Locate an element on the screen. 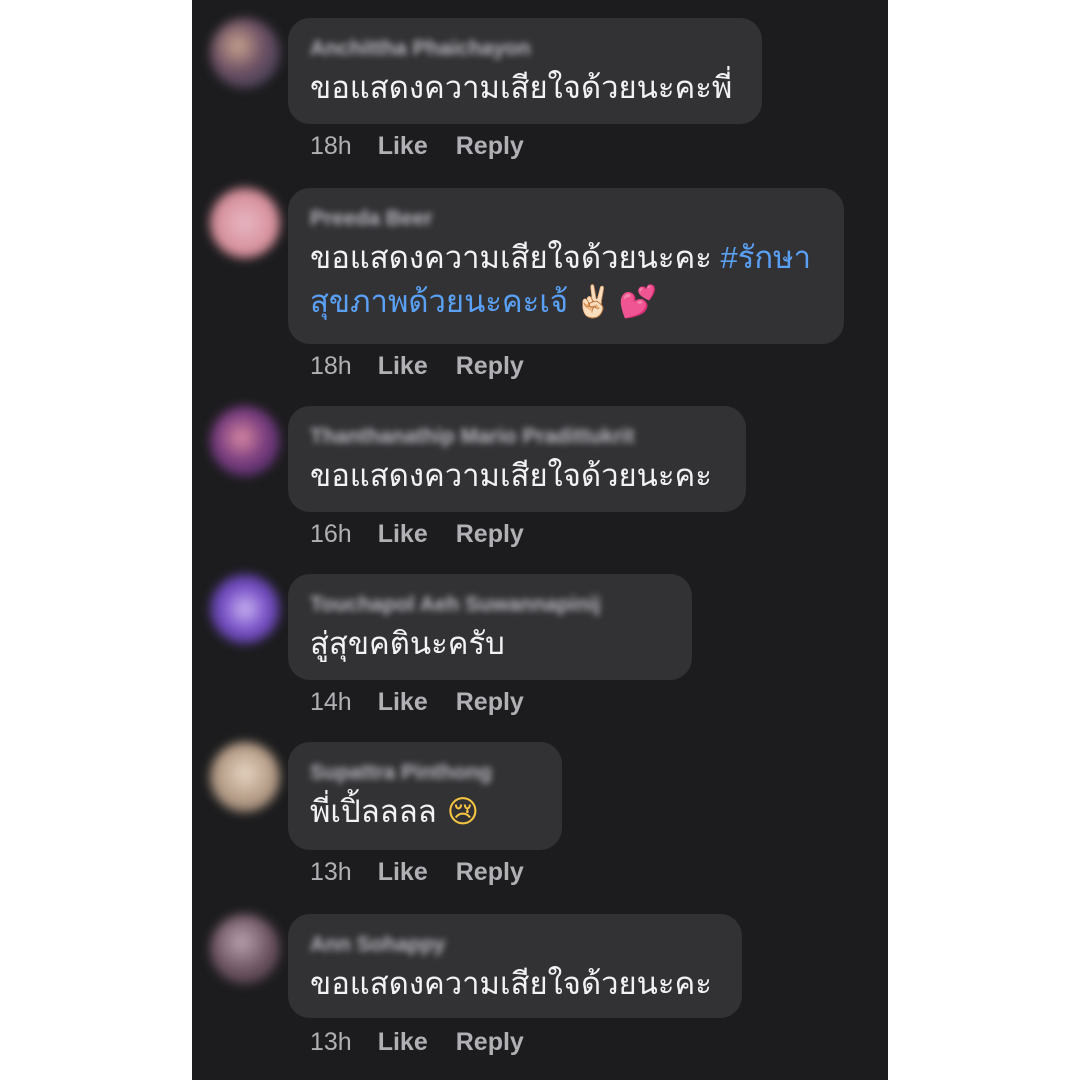 This screenshot has width=1080, height=1080. hashtag-link: #รักษา is located at coordinates (766, 257).